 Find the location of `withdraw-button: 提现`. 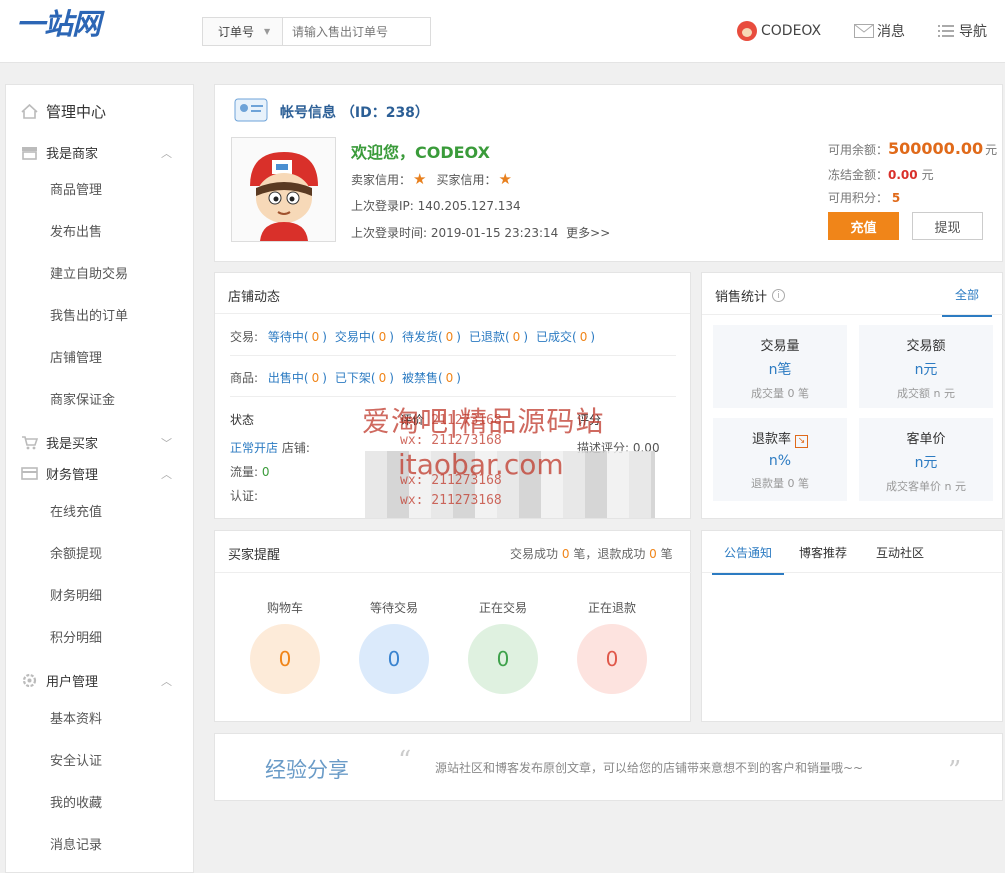

withdraw-button: 提现 is located at coordinates (947, 226).